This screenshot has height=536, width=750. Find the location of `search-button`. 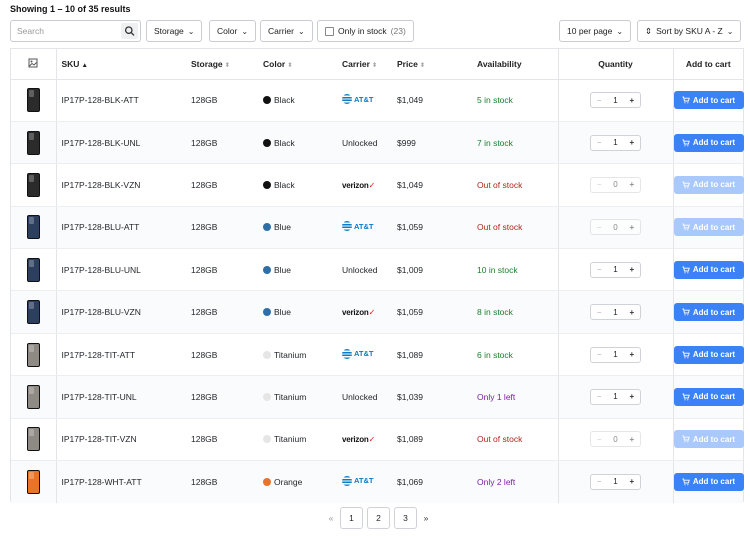

search-button is located at coordinates (129, 31).